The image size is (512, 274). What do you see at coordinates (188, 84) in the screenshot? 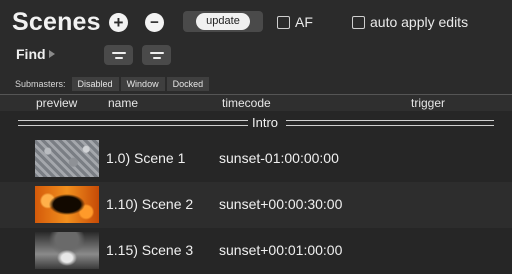
I see `submasters-option-docked: Docked` at bounding box center [188, 84].